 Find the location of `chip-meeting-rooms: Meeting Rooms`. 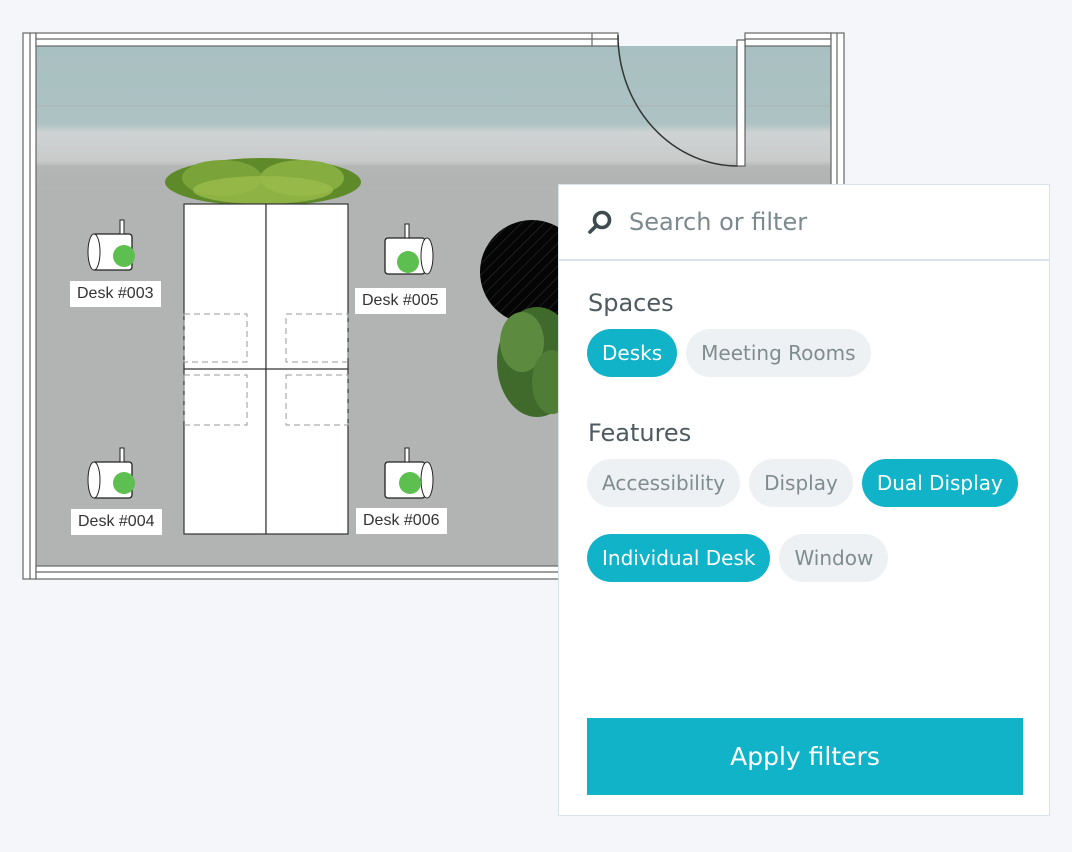

chip-meeting-rooms: Meeting Rooms is located at coordinates (778, 353).